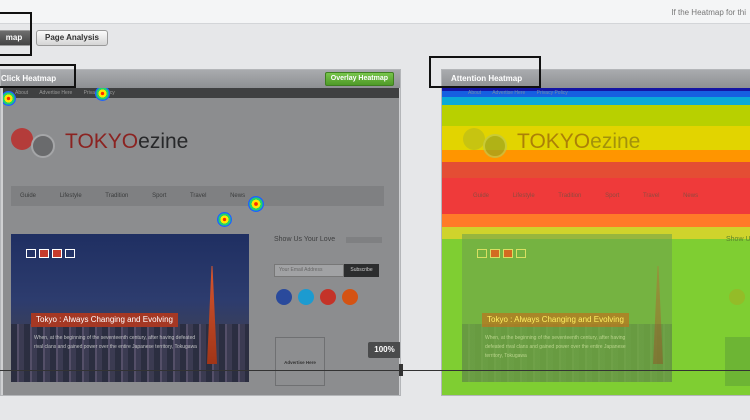  Describe the element at coordinates (487, 78) in the screenshot. I see `attention-heatmap-title: Attention Heatmap` at that location.